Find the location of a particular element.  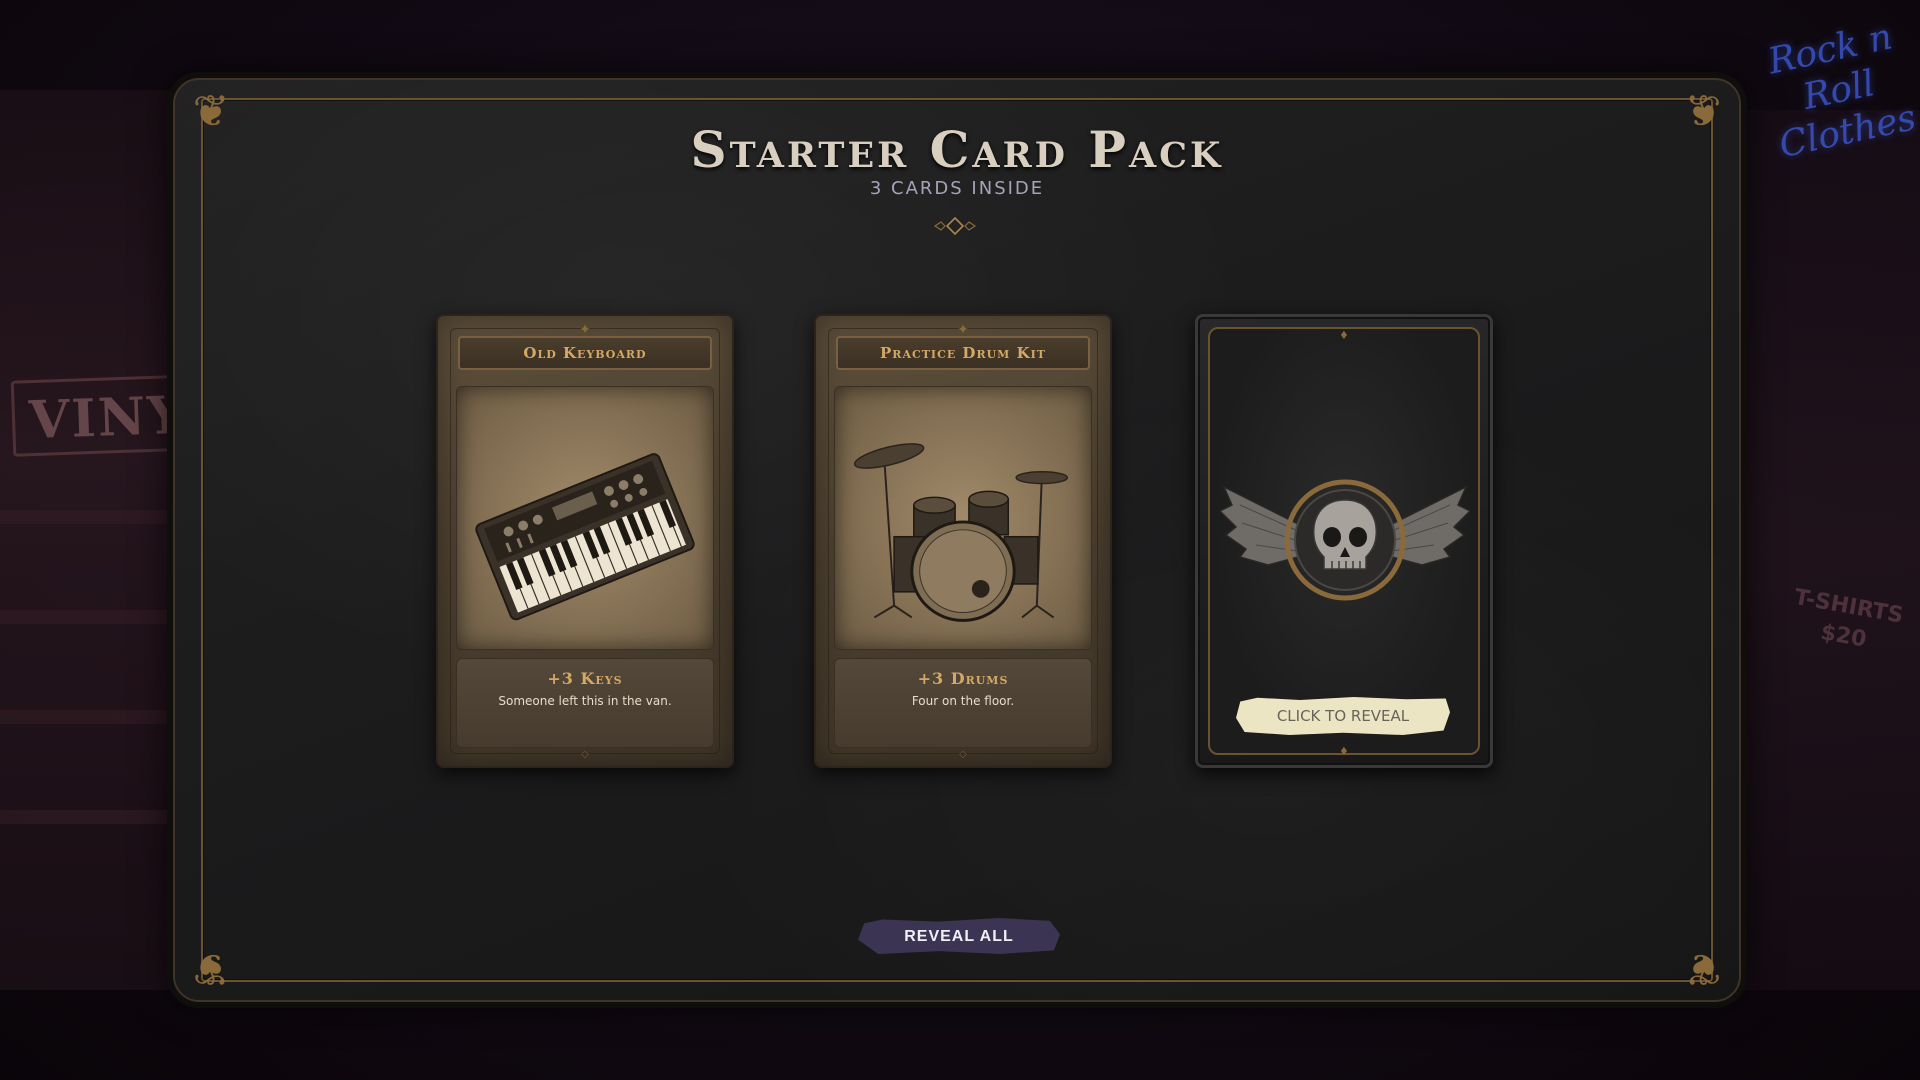

record-shelf-left is located at coordinates (87, 540).